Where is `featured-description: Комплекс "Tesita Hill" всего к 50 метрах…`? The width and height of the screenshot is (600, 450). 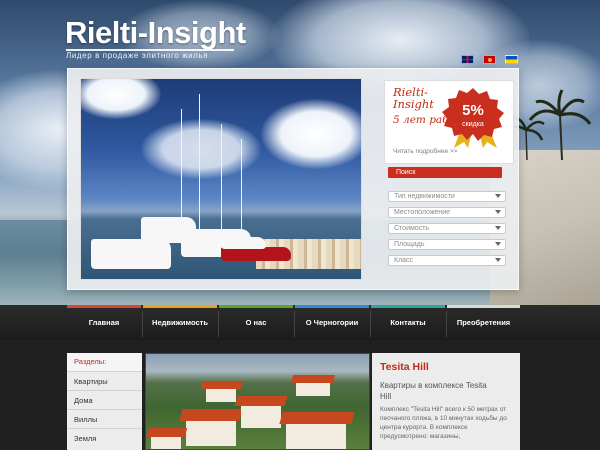
featured-description: Комплекс "Tesita Hill" всего к 50 метрах… is located at coordinates (443, 423).